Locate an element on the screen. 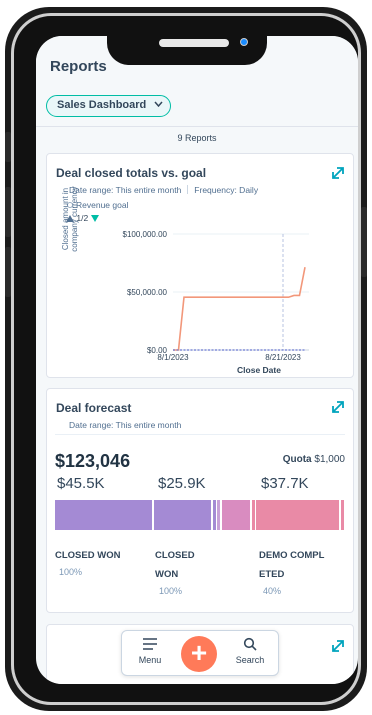 Image resolution: width=372 pixels, height=715 pixels. dashboard-selector-label: Sales Dashboard is located at coordinates (102, 105).